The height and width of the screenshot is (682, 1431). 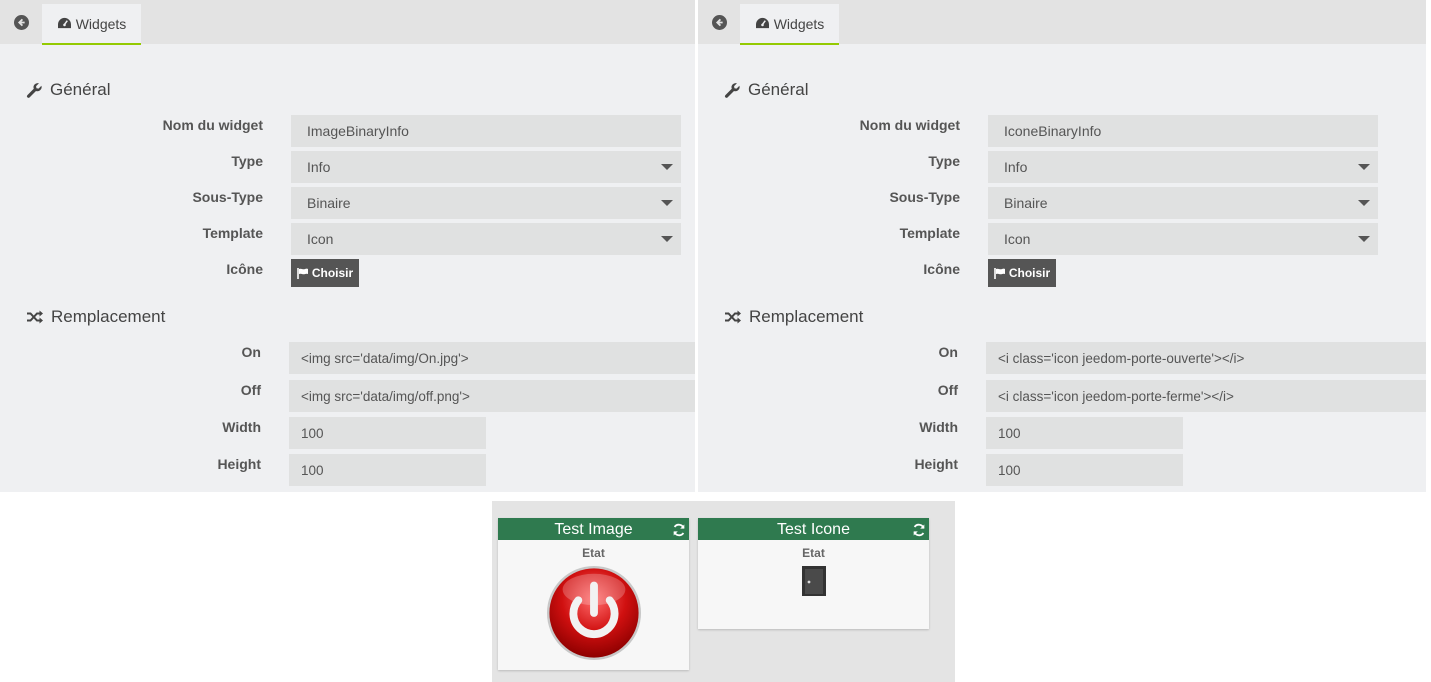 I want to click on on-value: <img src='data/img/On.jpg'>, so click(x=385, y=358).